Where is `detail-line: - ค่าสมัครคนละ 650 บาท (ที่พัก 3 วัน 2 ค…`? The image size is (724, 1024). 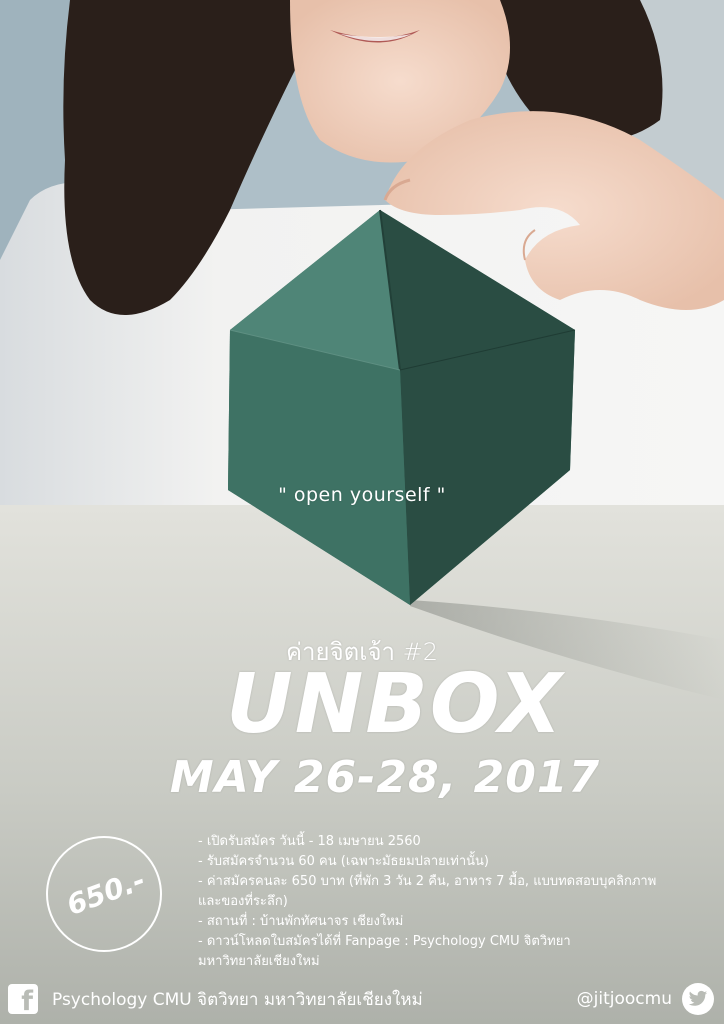
detail-line: - ค่าสมัครคนละ 650 บาท (ที่พัก 3 วัน 2 ค… is located at coordinates (427, 881).